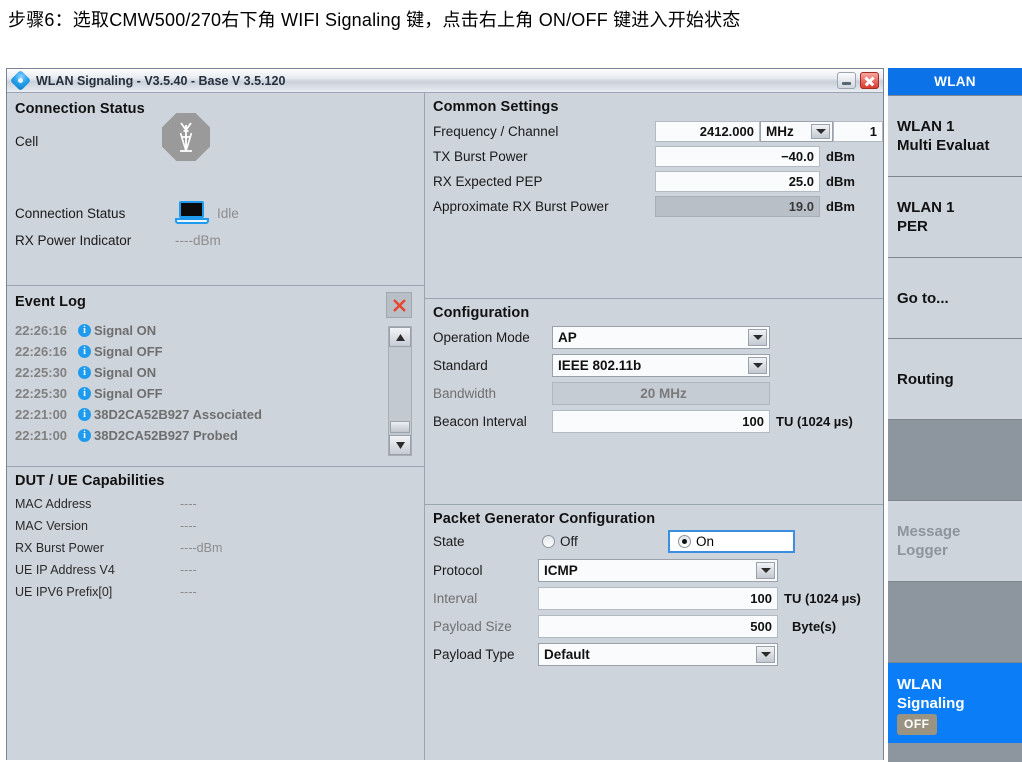 The width and height of the screenshot is (1022, 762). I want to click on packet-generator-title: Packet Generator Configuration, so click(544, 519).